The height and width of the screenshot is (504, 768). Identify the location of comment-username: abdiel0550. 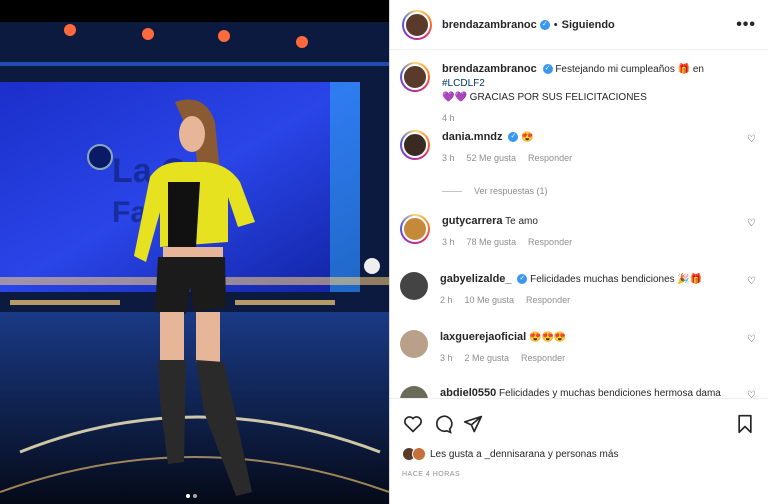
(468, 392).